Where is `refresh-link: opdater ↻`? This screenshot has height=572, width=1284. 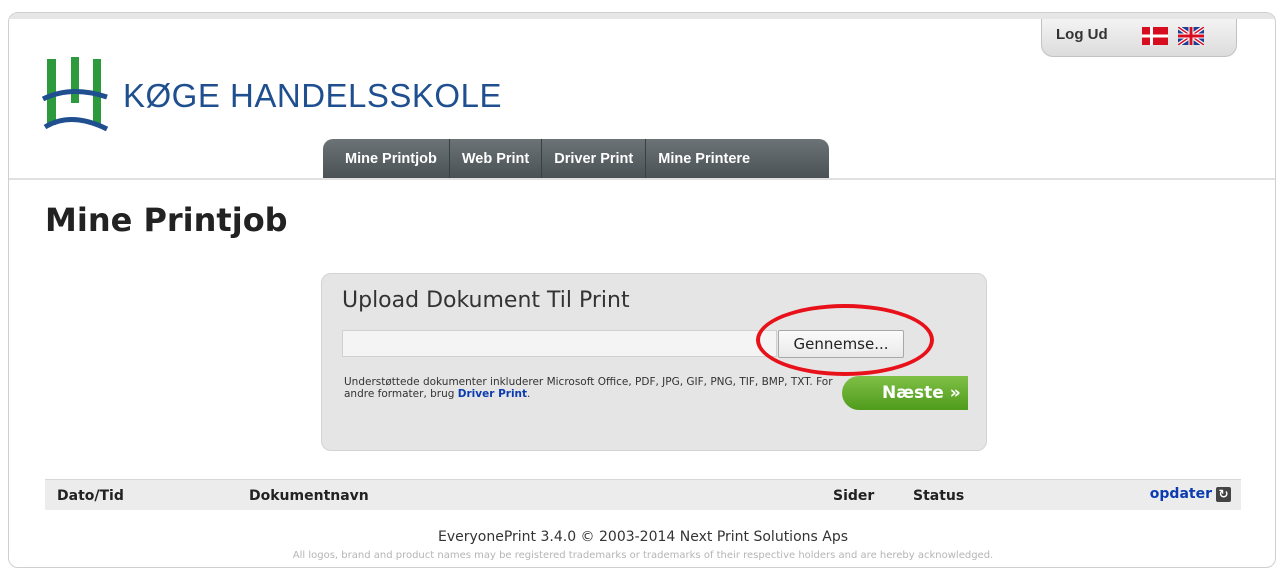 refresh-link: opdater ↻ is located at coordinates (1190, 494).